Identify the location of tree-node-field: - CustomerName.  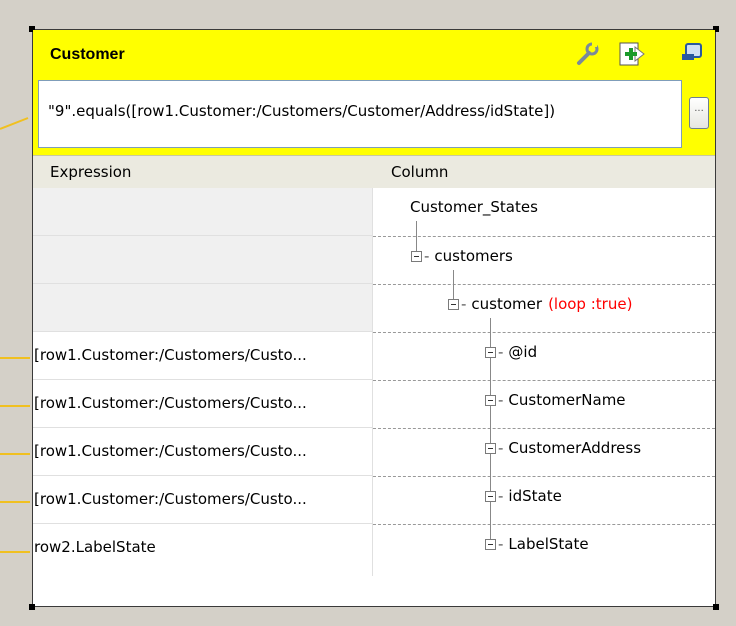
(555, 400).